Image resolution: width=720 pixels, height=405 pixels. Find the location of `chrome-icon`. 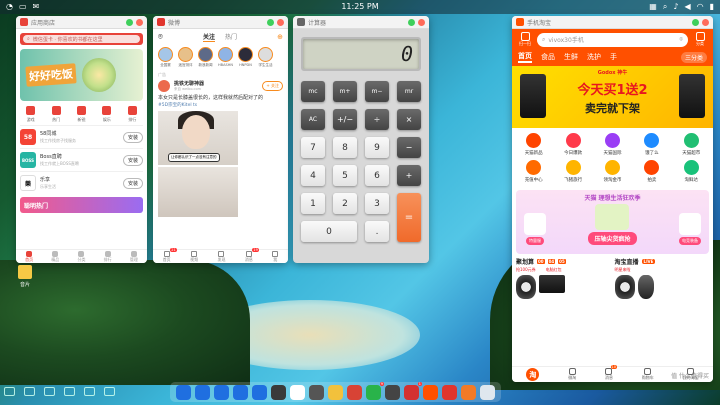

chrome-icon is located at coordinates (297, 392).